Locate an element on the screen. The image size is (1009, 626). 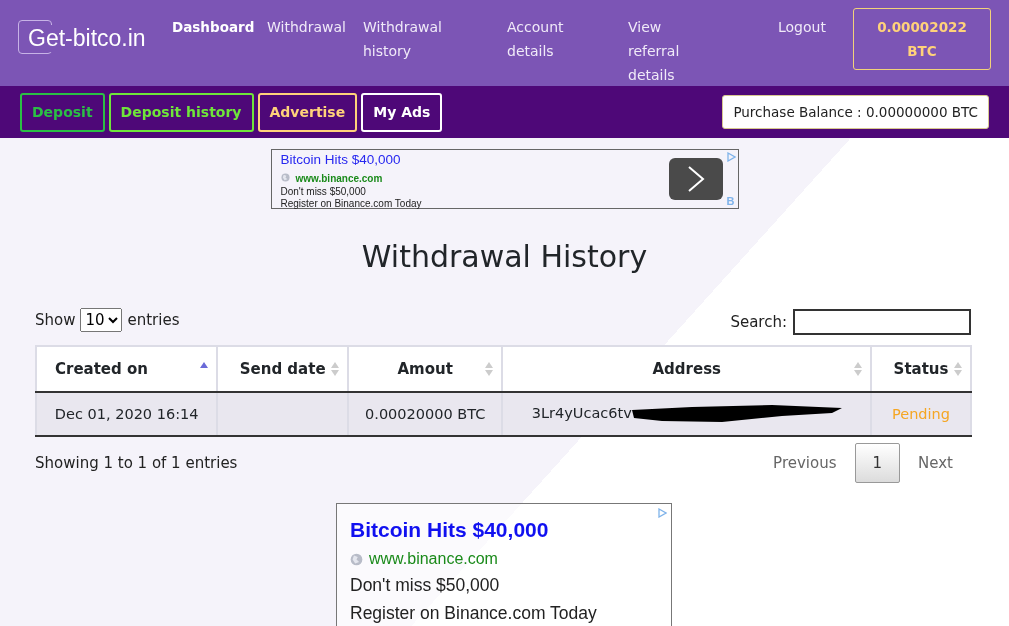
table-info: Showing 1 to 1 of 1 entries is located at coordinates (136, 463).